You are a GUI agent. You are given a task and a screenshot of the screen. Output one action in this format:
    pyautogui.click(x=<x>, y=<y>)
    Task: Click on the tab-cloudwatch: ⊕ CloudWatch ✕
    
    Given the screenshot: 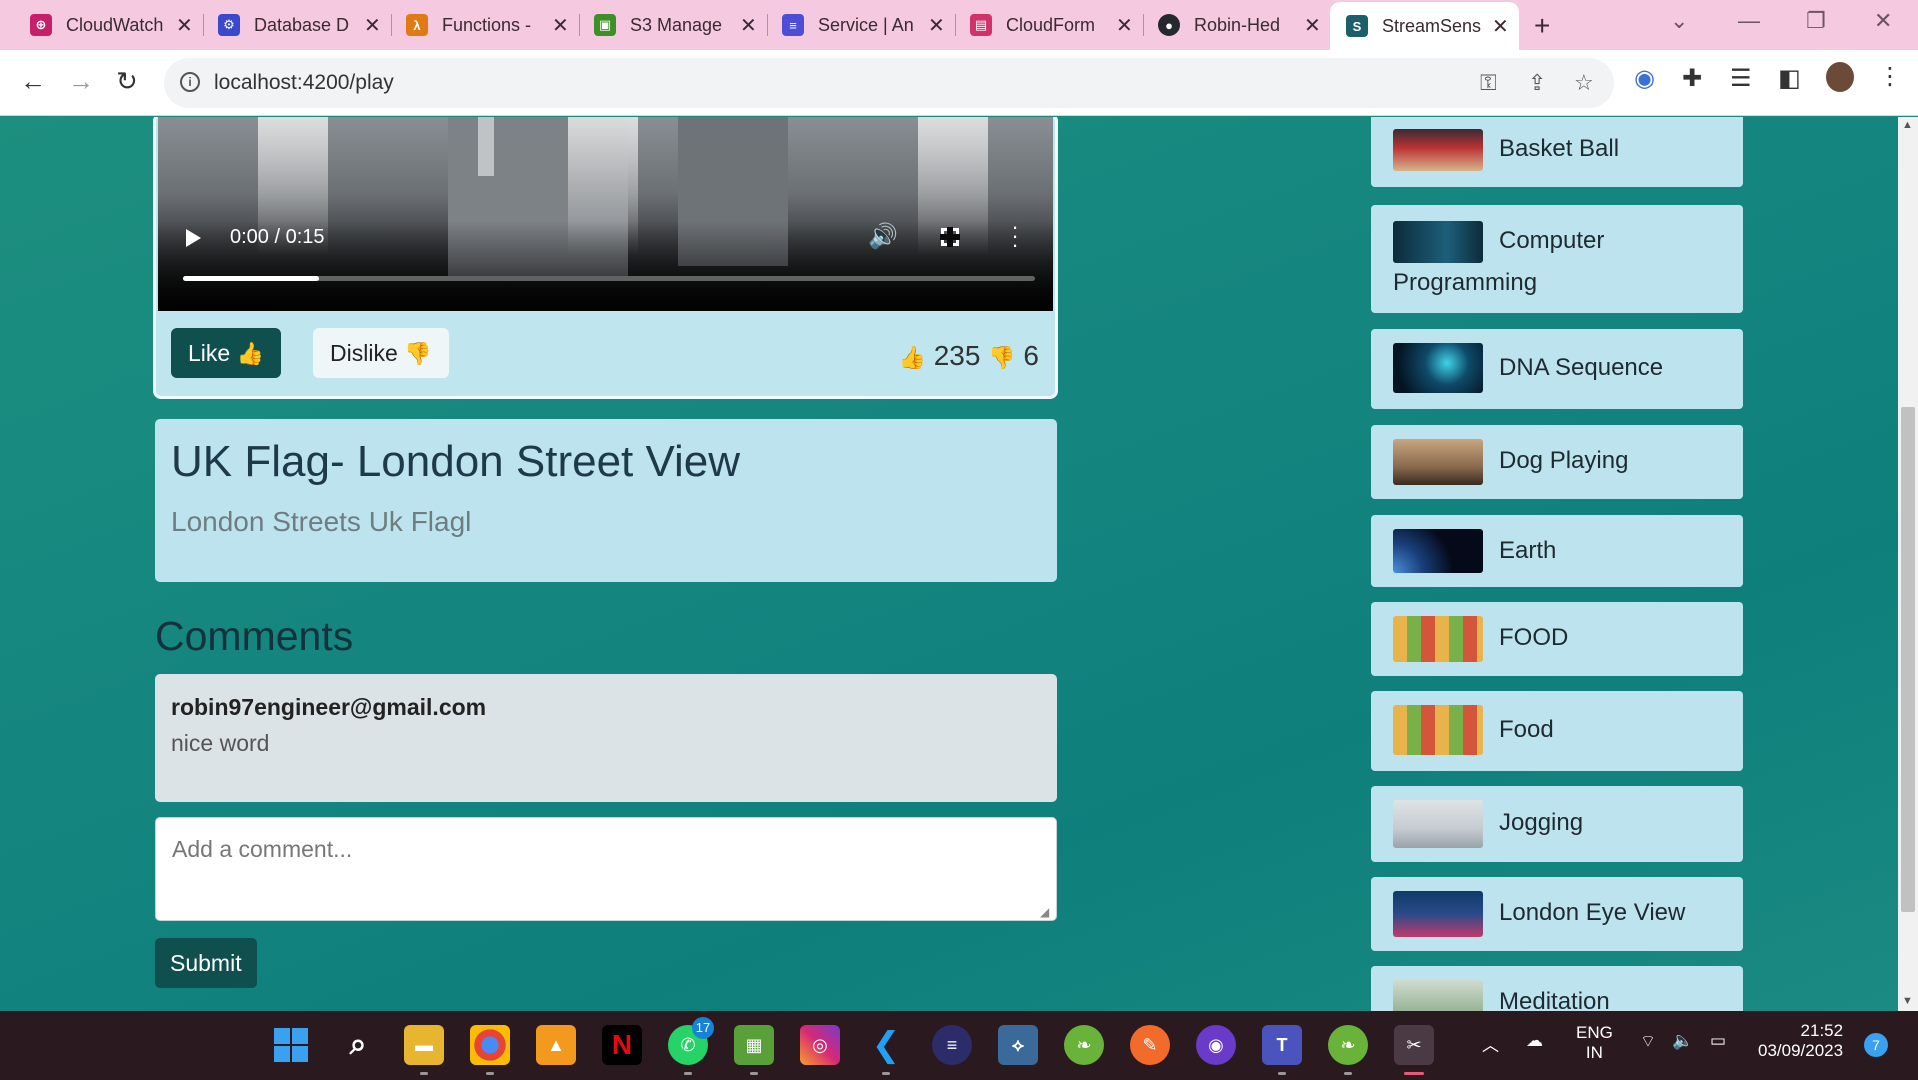 What is the action you would take?
    pyautogui.click(x=109, y=25)
    